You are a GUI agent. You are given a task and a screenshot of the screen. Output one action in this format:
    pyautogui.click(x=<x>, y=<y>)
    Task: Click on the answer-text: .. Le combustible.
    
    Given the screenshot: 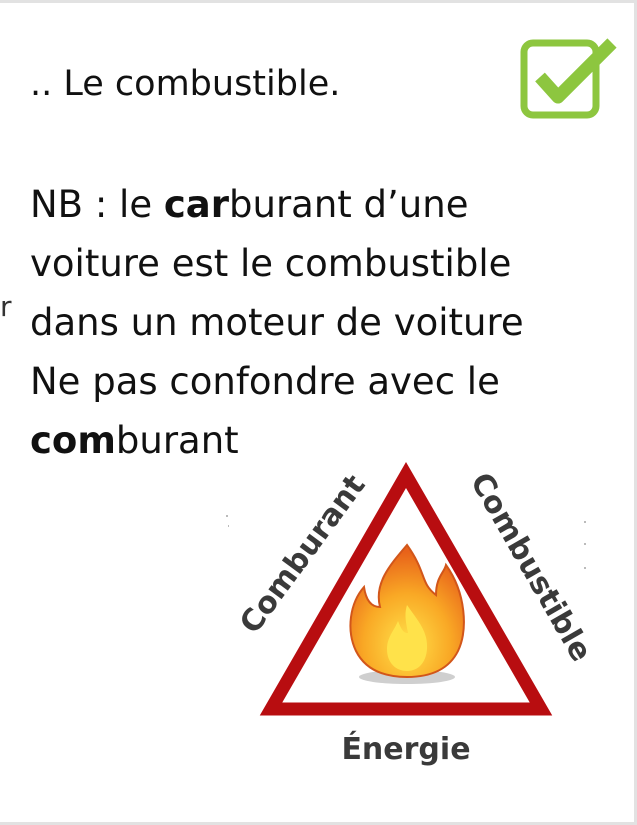 What is the action you would take?
    pyautogui.click(x=185, y=84)
    